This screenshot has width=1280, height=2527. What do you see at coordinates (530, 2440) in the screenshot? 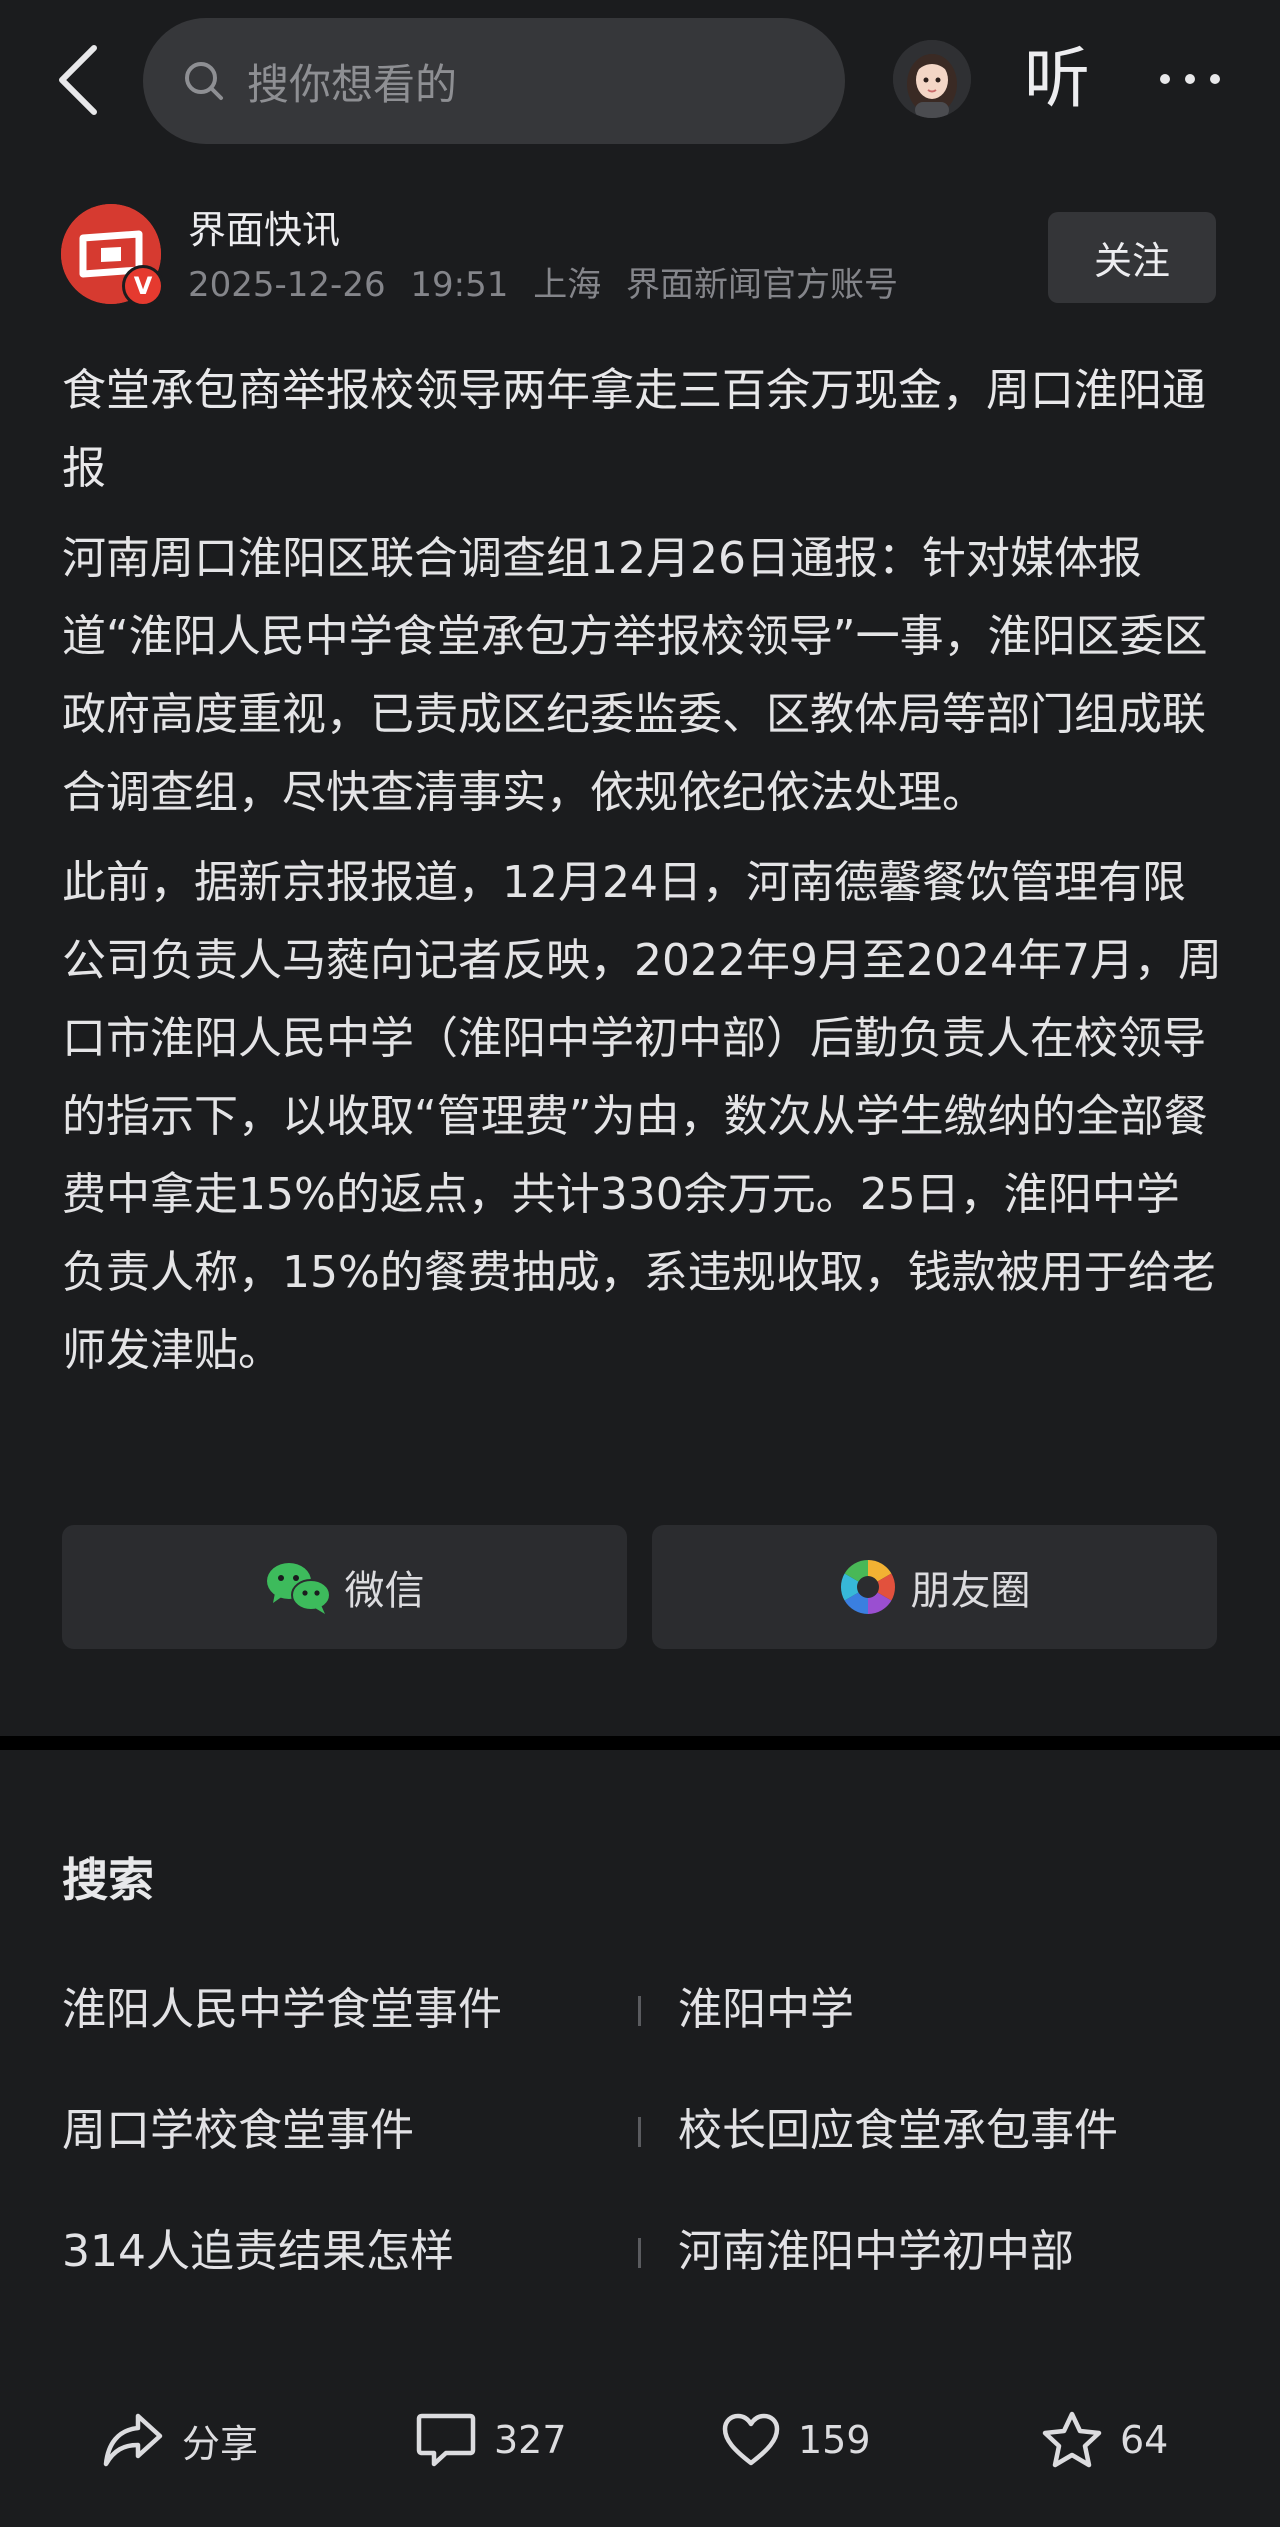
I see `comment-count: 327` at bounding box center [530, 2440].